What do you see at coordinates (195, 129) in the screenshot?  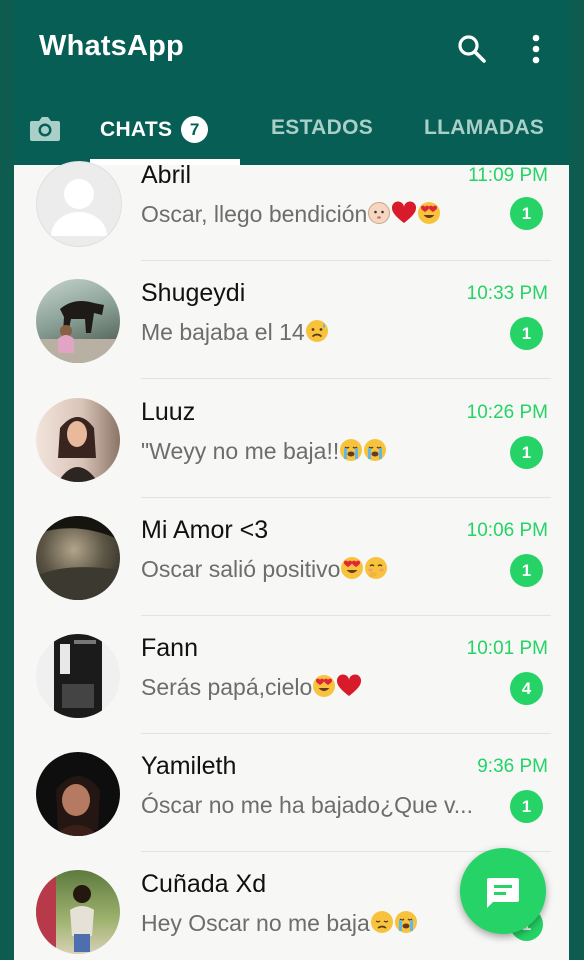 I see `chats-unread-badge: 7` at bounding box center [195, 129].